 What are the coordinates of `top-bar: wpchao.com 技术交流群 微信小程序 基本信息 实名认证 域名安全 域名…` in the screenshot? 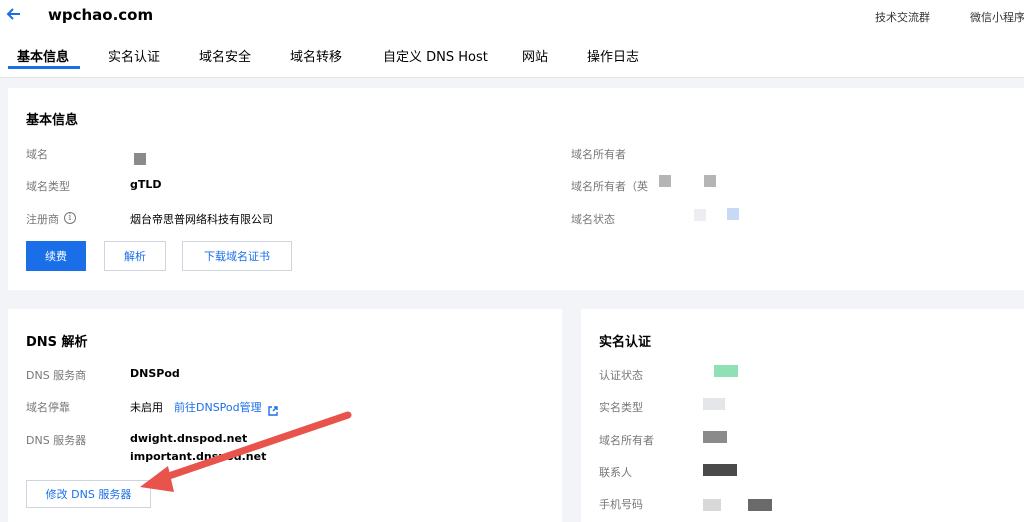 It's located at (512, 39).